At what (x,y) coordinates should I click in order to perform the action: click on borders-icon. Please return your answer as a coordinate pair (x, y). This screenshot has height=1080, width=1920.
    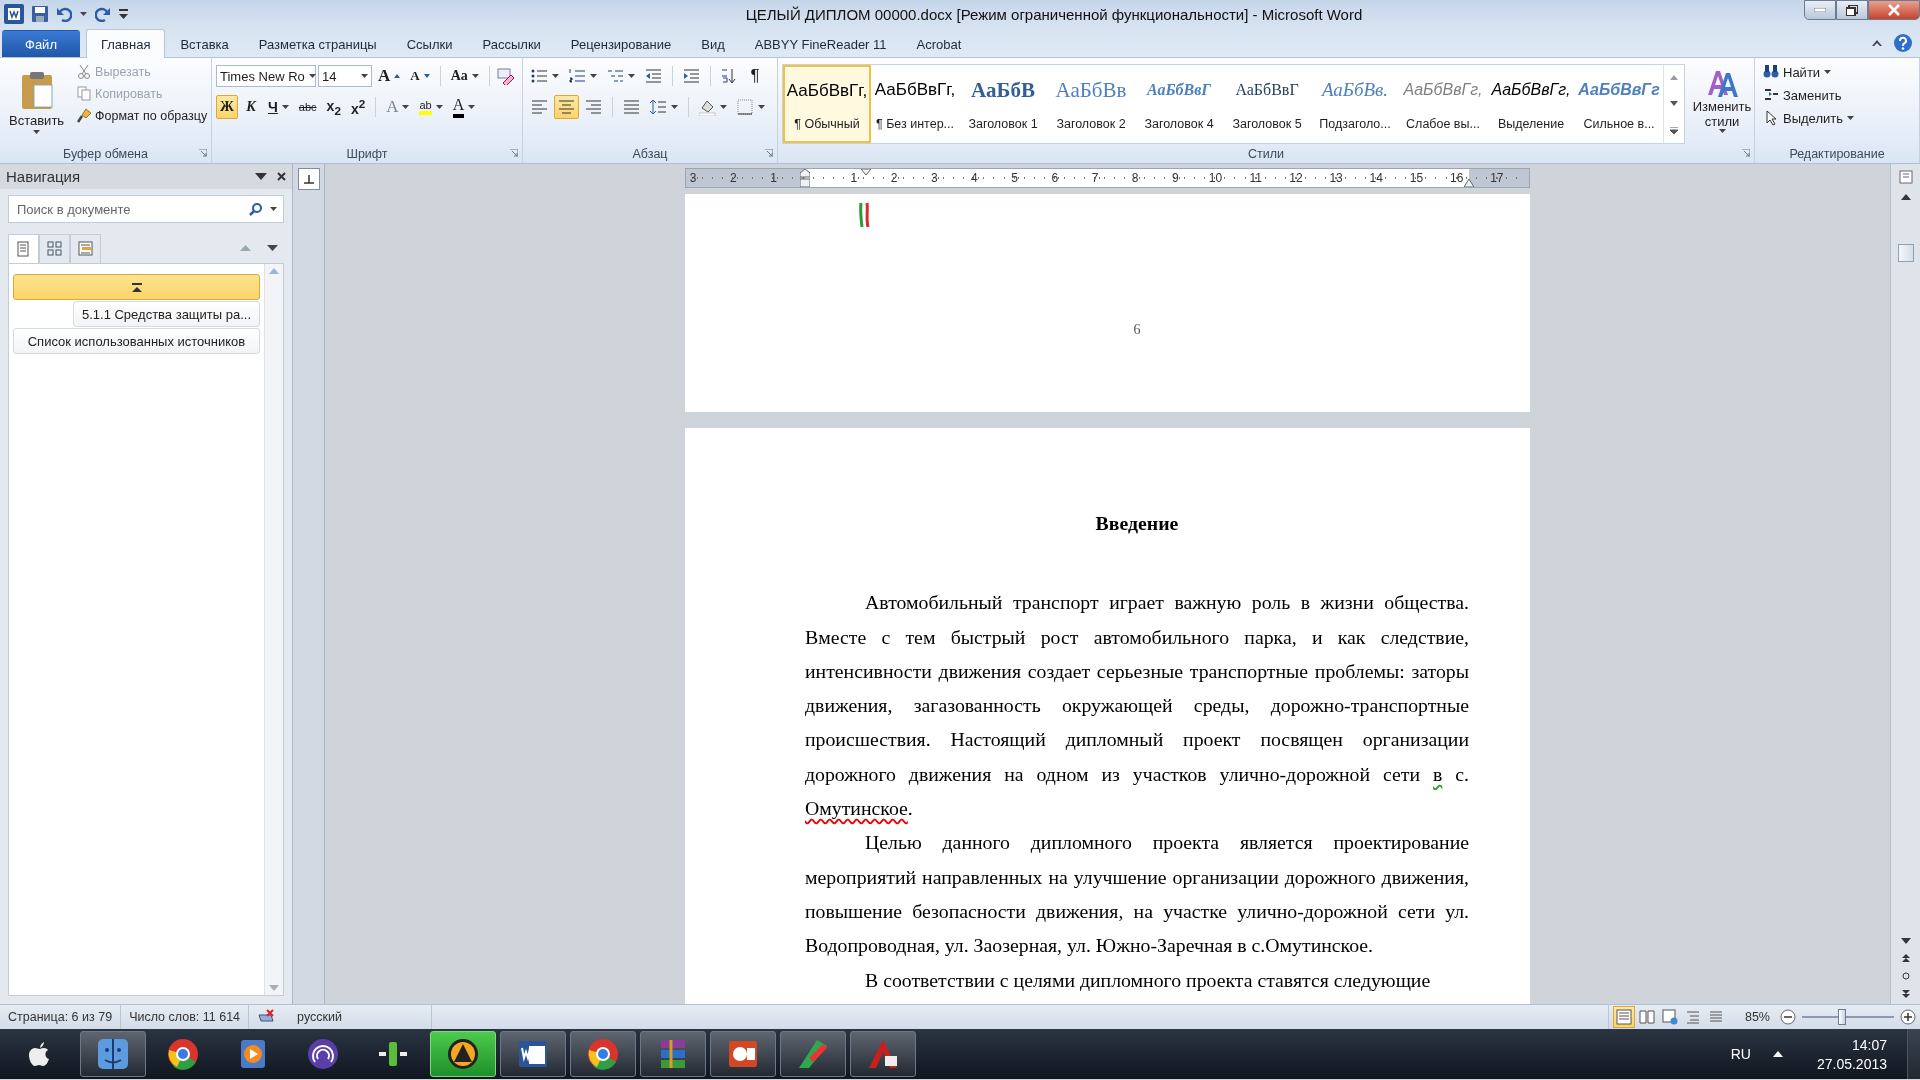
    Looking at the image, I should click on (745, 107).